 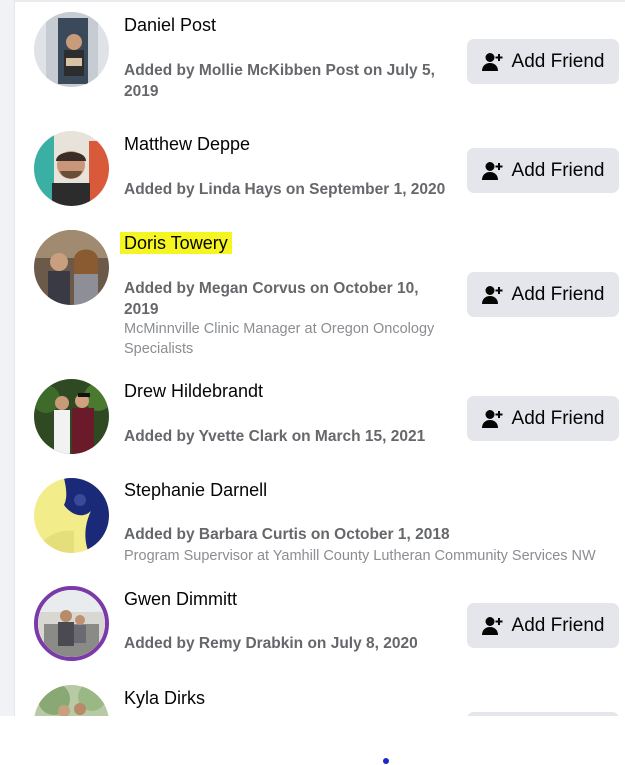 What do you see at coordinates (193, 391) in the screenshot?
I see `person-name: Drew Hildebrandt` at bounding box center [193, 391].